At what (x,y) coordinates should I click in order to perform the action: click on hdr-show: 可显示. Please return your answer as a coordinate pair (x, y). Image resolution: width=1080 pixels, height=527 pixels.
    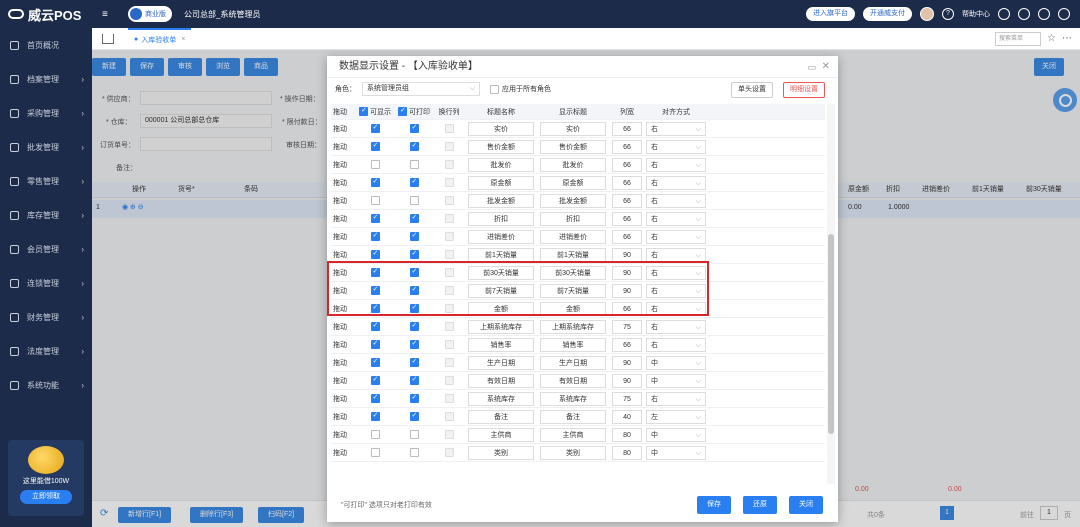
    Looking at the image, I should click on (375, 111).